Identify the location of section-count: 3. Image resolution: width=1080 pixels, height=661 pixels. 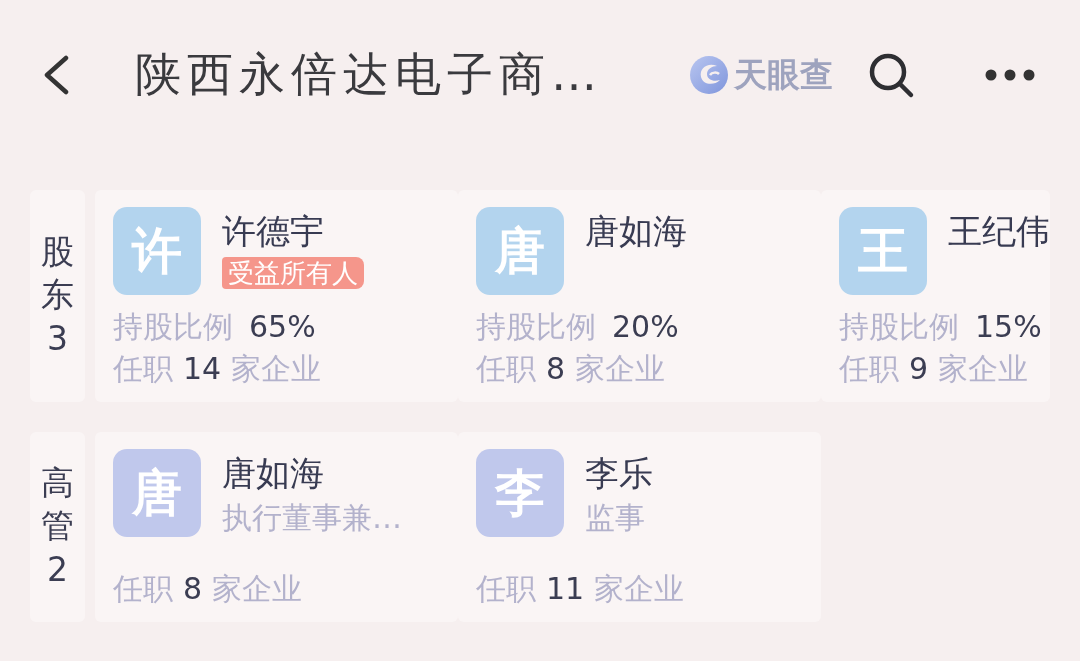
(57, 338).